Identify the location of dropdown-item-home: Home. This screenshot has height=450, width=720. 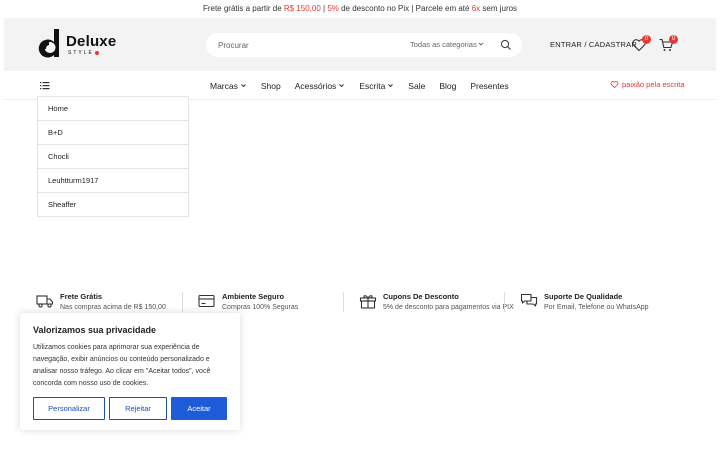
(113, 109).